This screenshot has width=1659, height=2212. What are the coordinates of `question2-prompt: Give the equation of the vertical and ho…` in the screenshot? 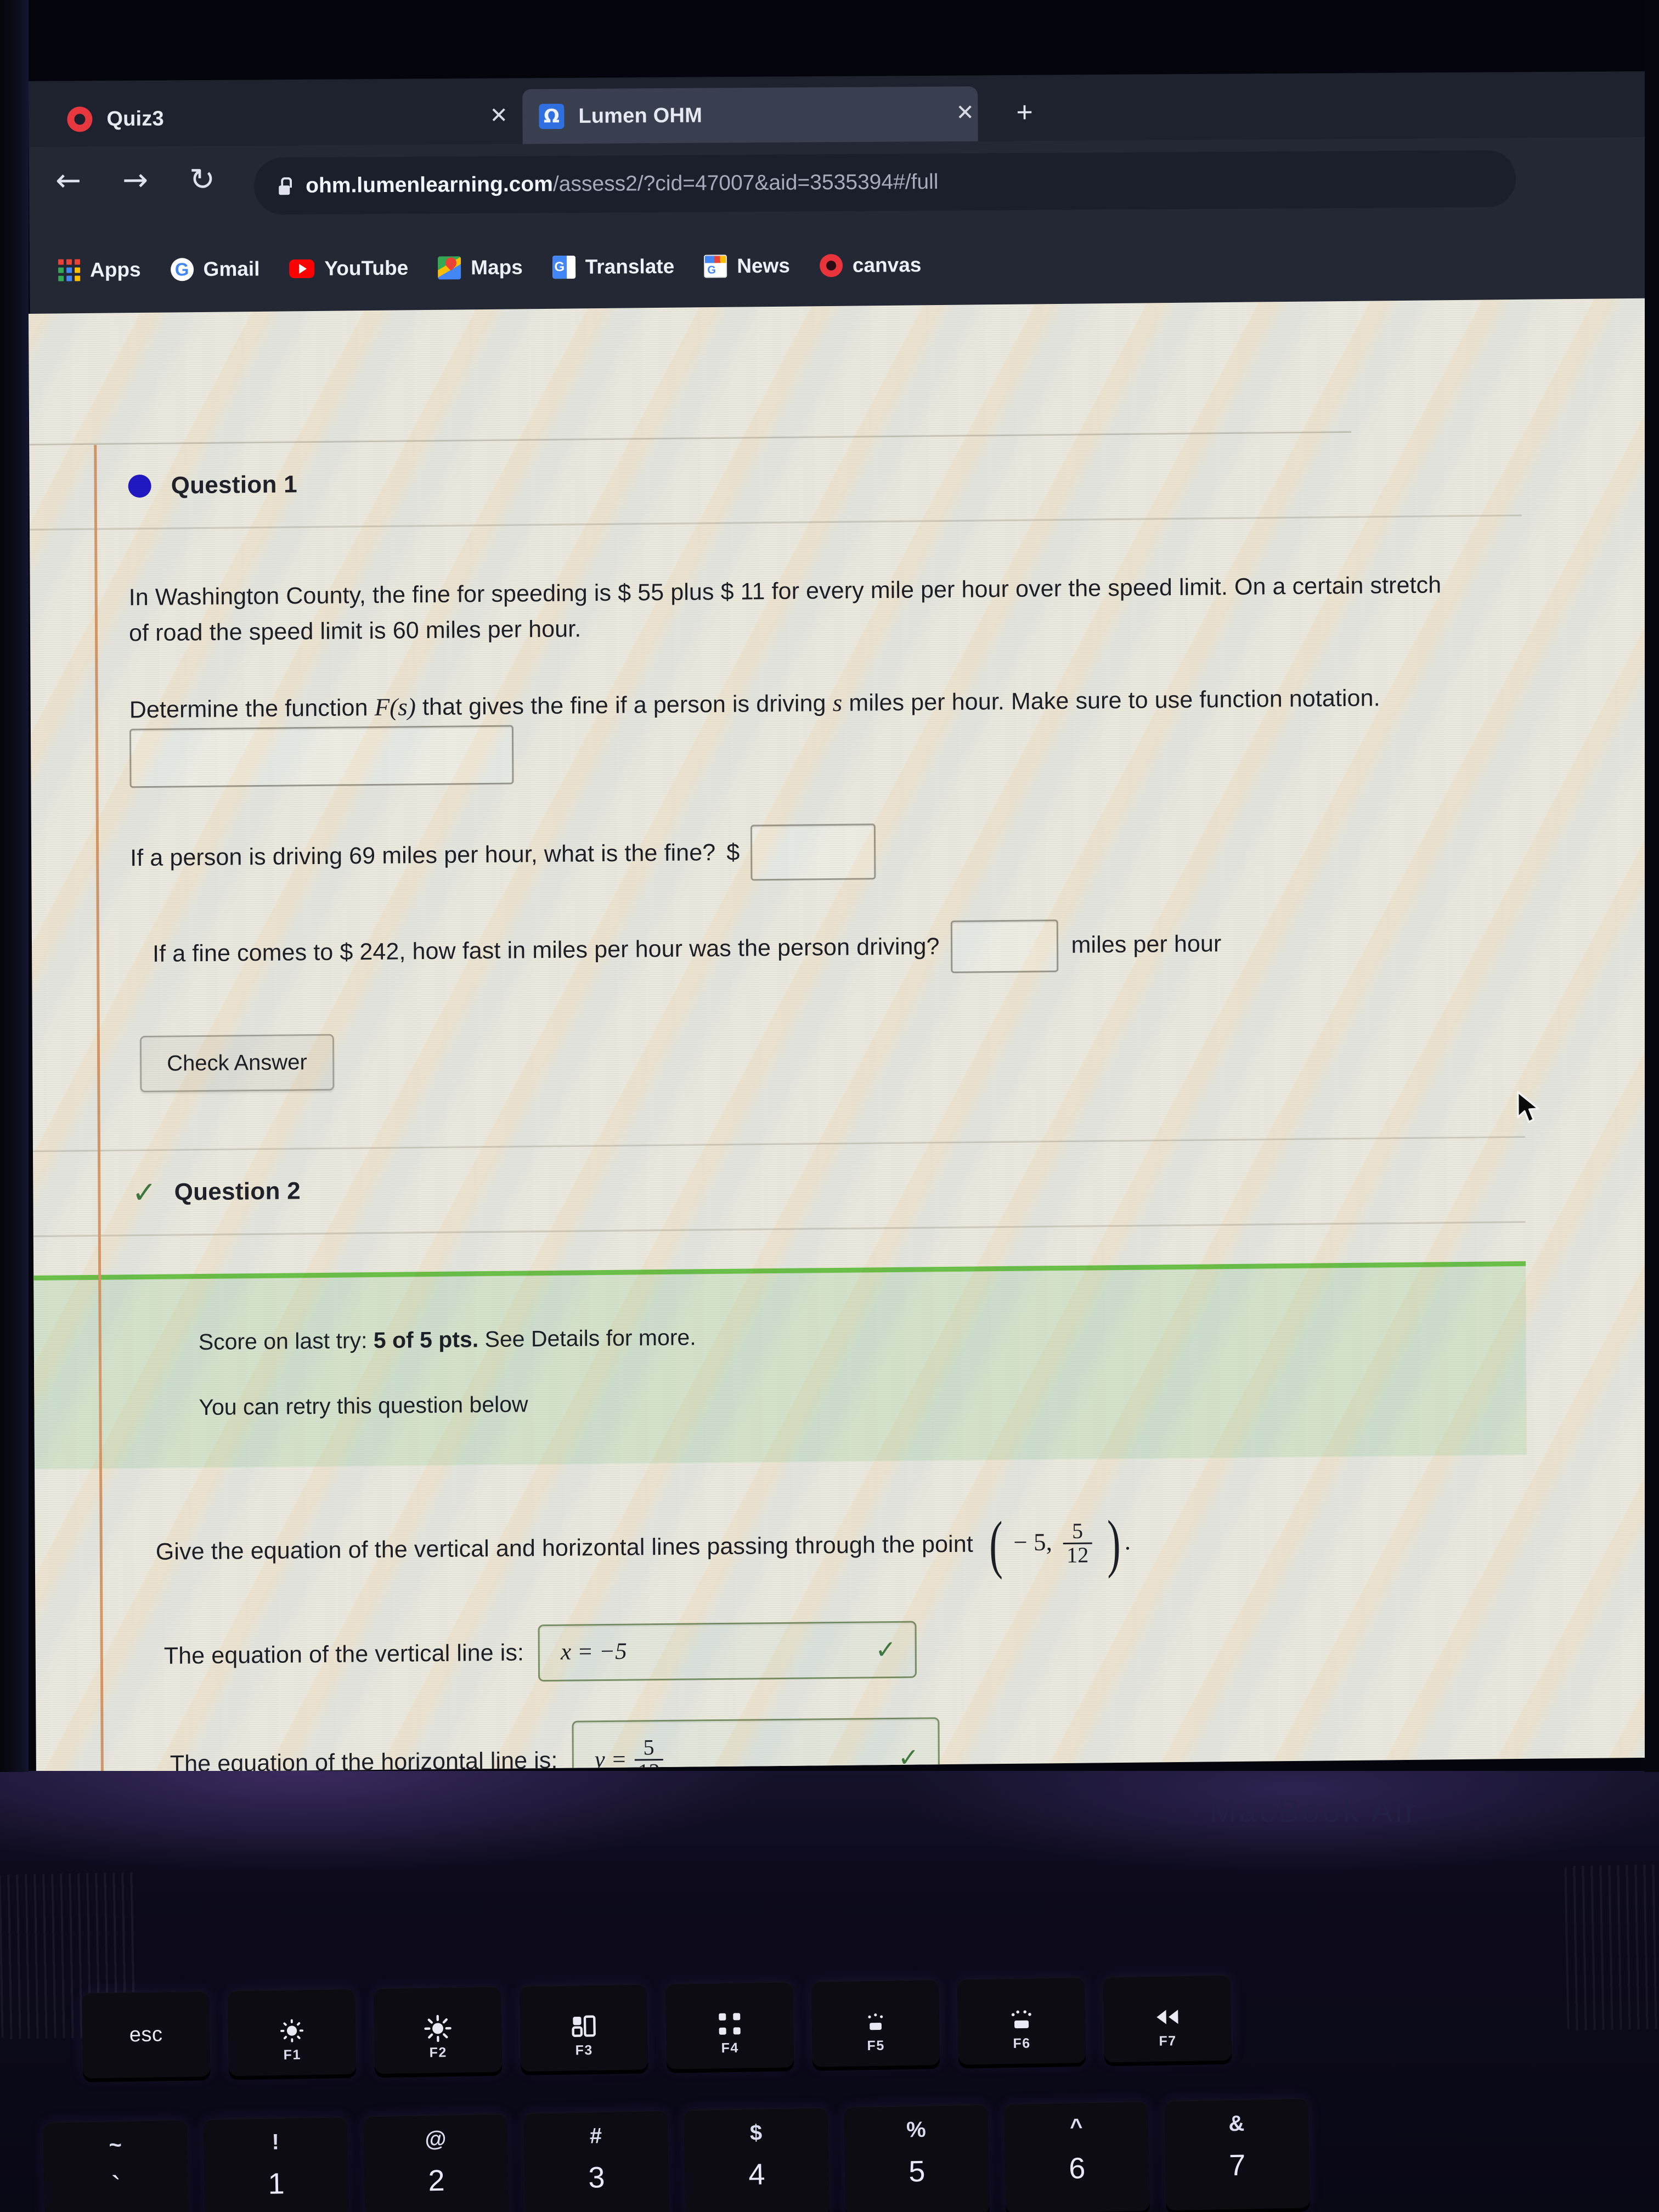 It's located at (564, 1548).